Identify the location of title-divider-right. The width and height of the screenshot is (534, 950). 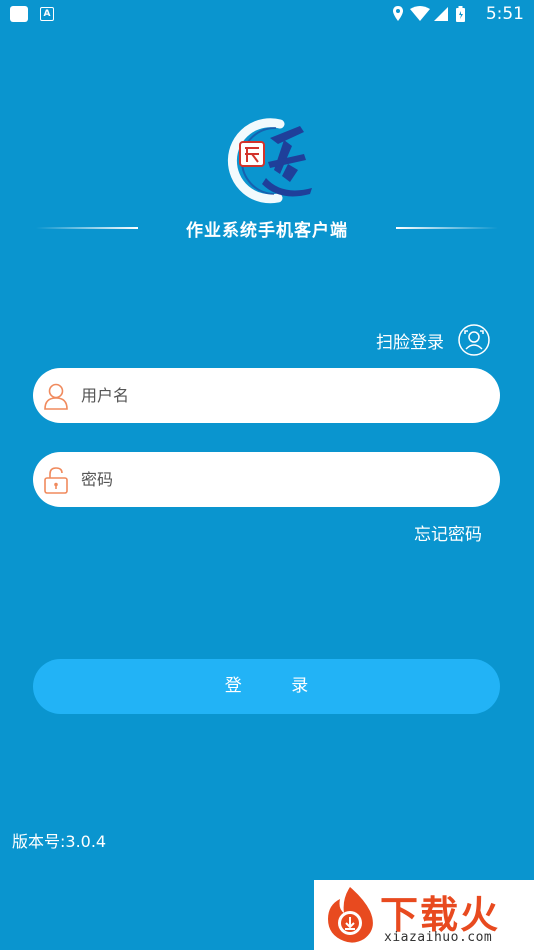
(447, 228).